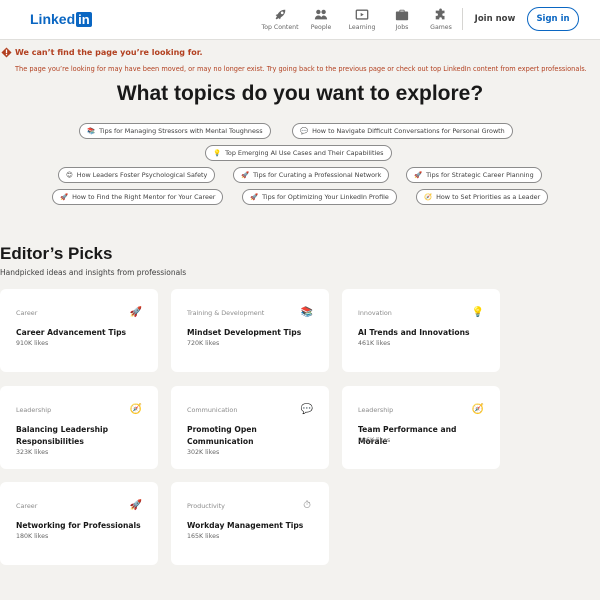 This screenshot has width=600, height=600. What do you see at coordinates (137, 175) in the screenshot?
I see `topic-chip: 😊 How Leaders Foster Psychological Safety` at bounding box center [137, 175].